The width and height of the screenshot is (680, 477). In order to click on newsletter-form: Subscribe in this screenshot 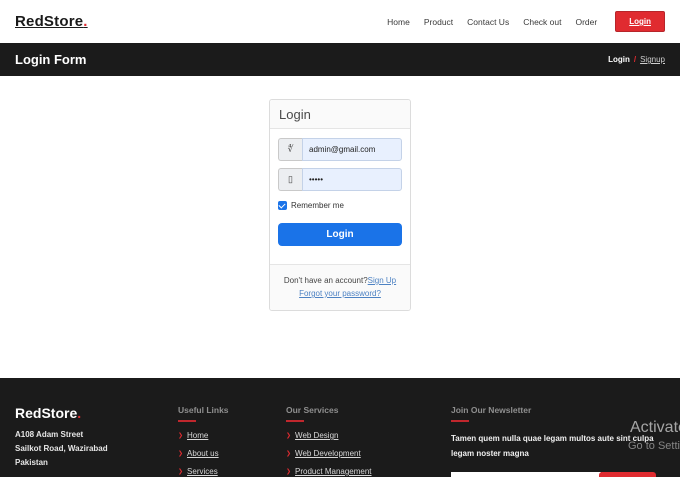, I will do `click(553, 474)`.